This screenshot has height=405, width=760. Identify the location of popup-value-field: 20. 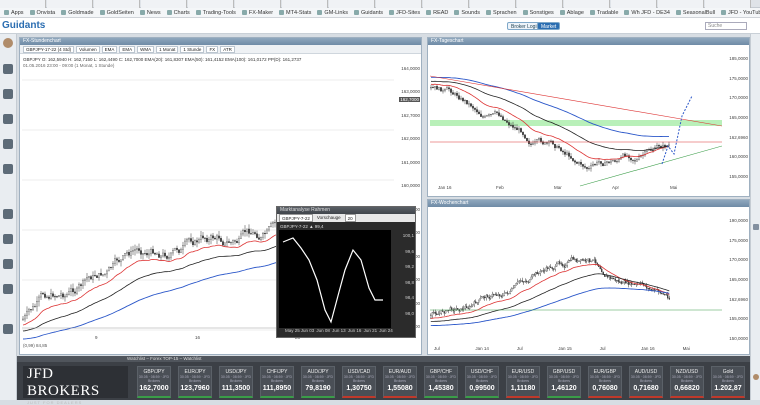
(350, 218).